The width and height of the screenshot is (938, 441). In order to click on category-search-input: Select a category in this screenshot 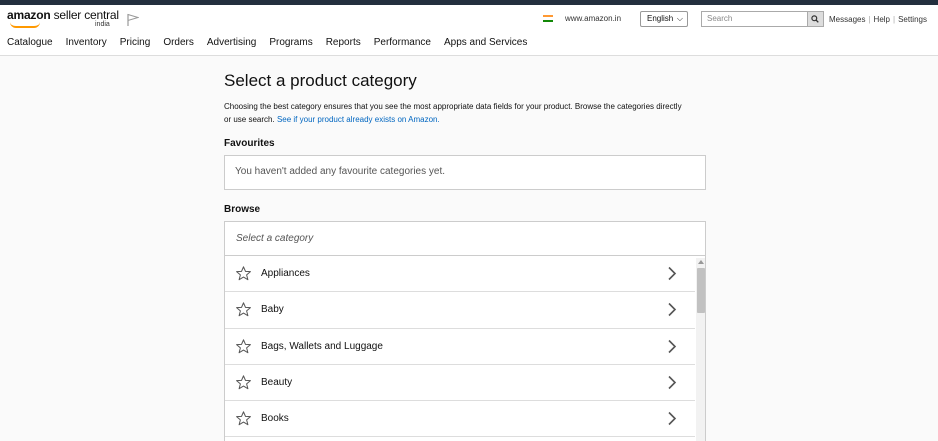, I will do `click(465, 238)`.